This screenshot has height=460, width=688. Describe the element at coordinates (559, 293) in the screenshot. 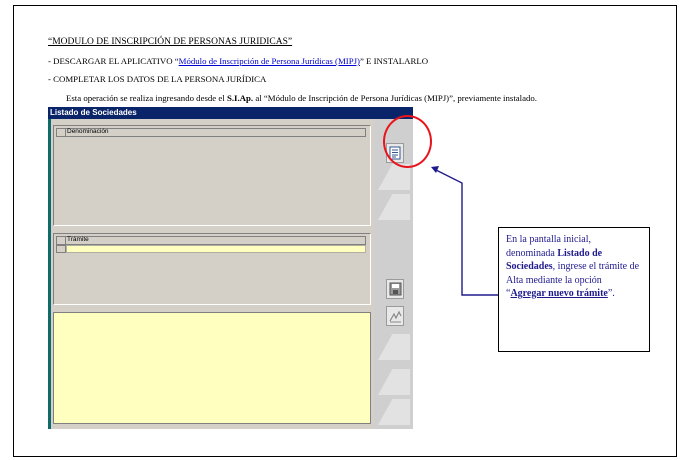

I see `callout-option-link: Agregar nuevo trámite` at that location.